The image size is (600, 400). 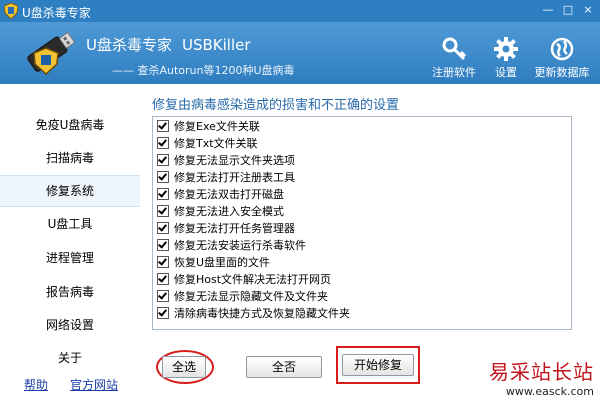 I want to click on select-none-button: 全否, so click(x=284, y=367).